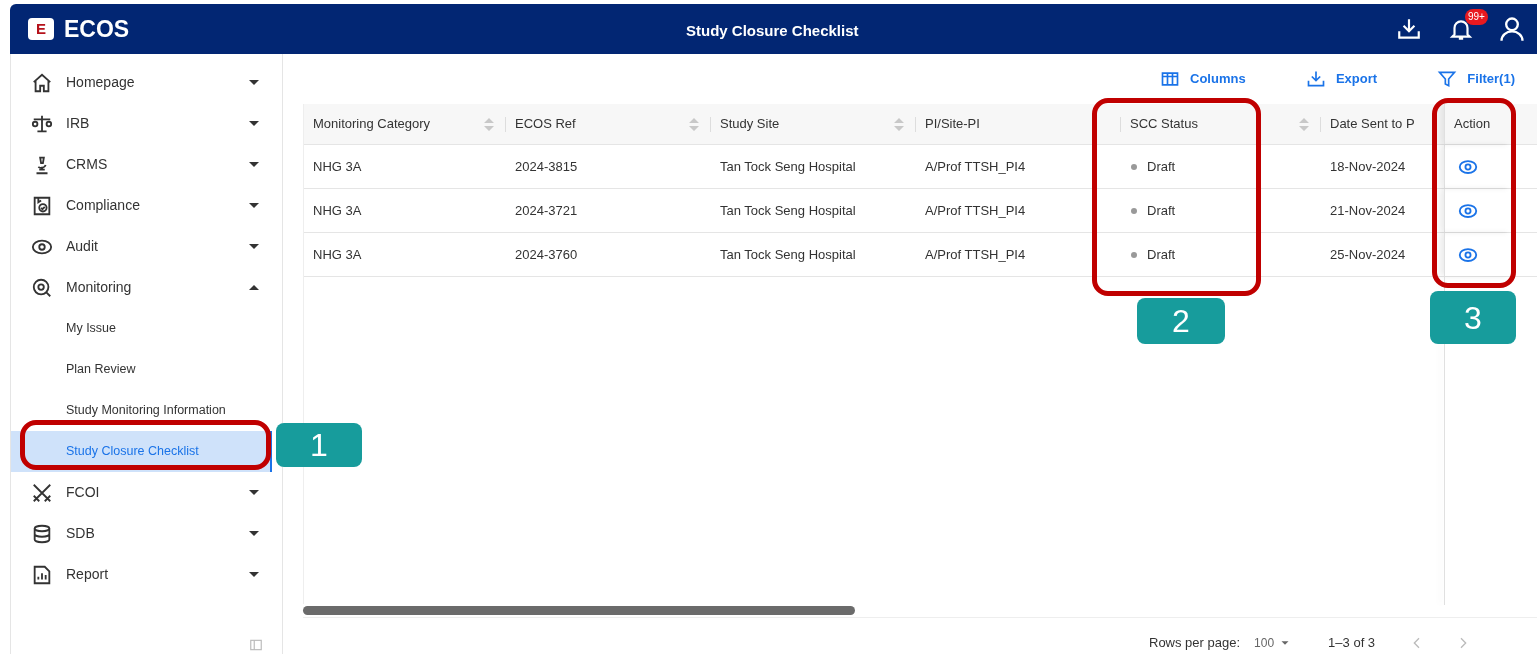 The height and width of the screenshot is (654, 1537). Describe the element at coordinates (1018, 124) in the screenshot. I see `column-header: PI/Site-PI` at that location.